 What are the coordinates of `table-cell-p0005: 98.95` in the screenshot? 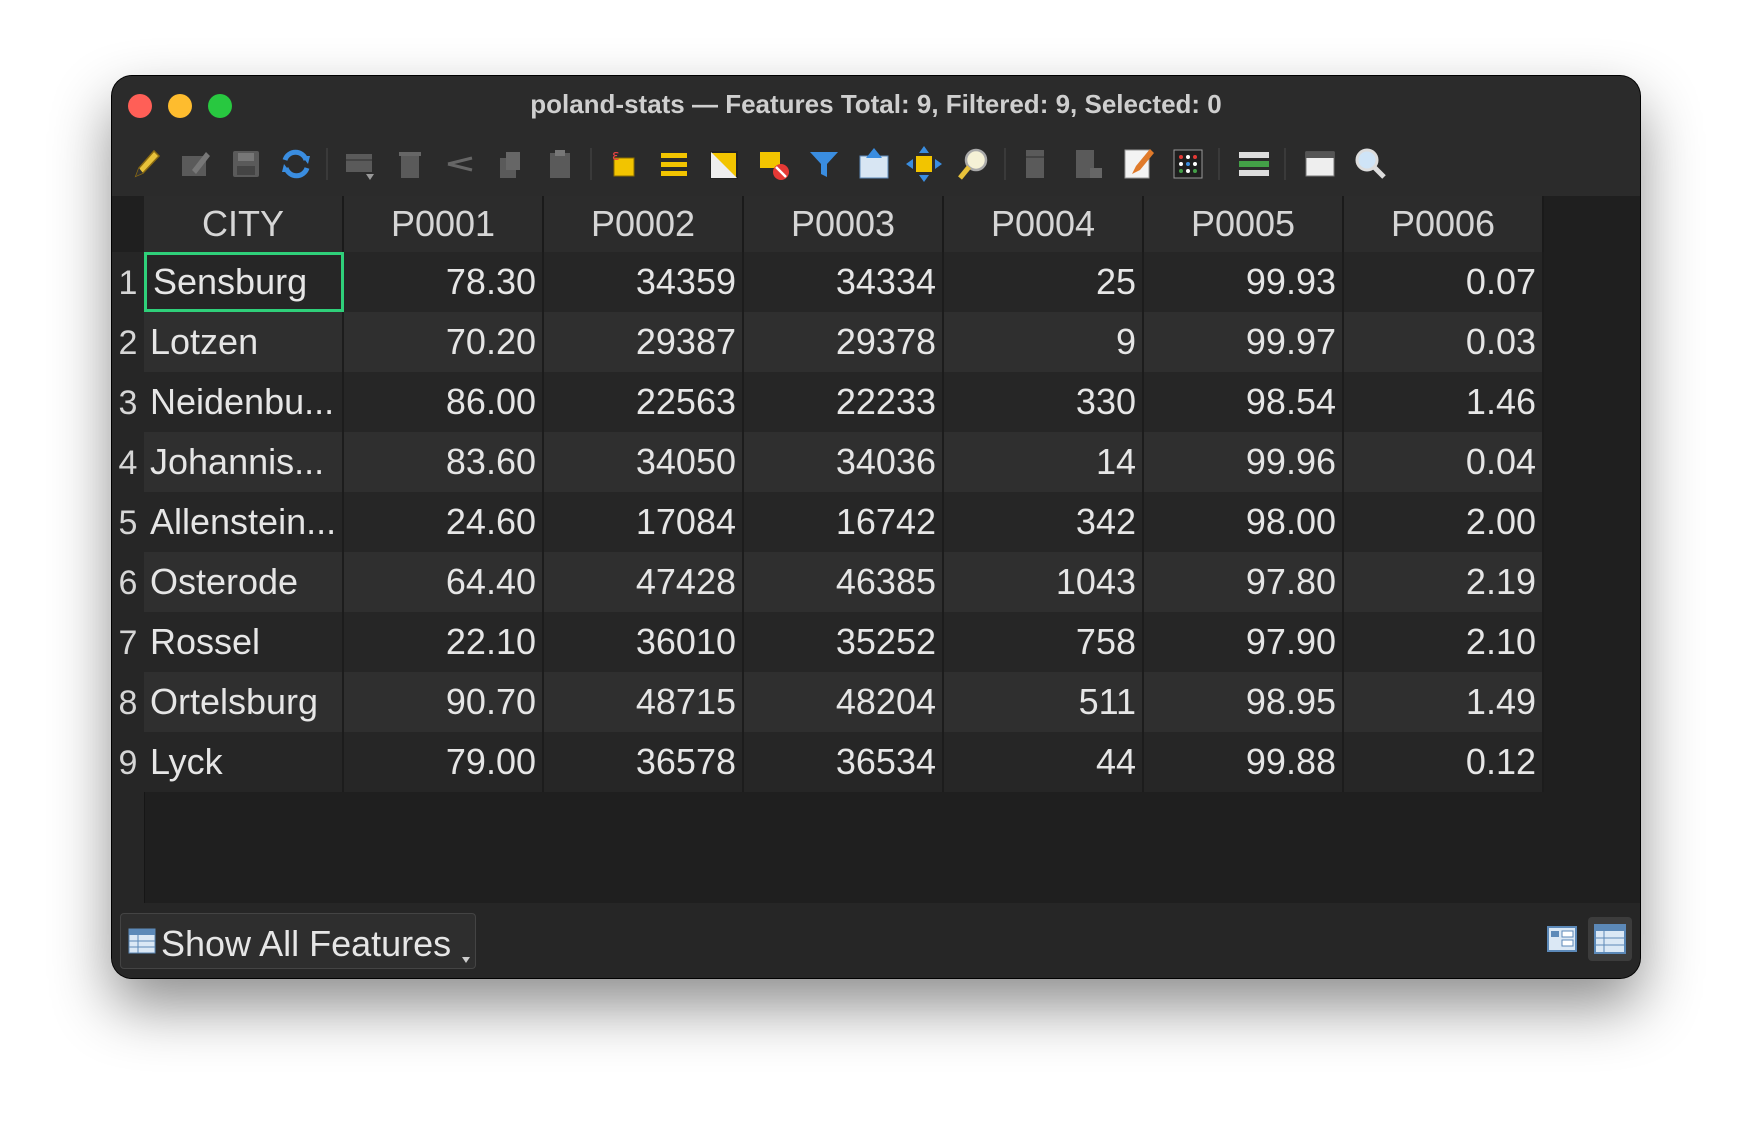 It's located at (1244, 702).